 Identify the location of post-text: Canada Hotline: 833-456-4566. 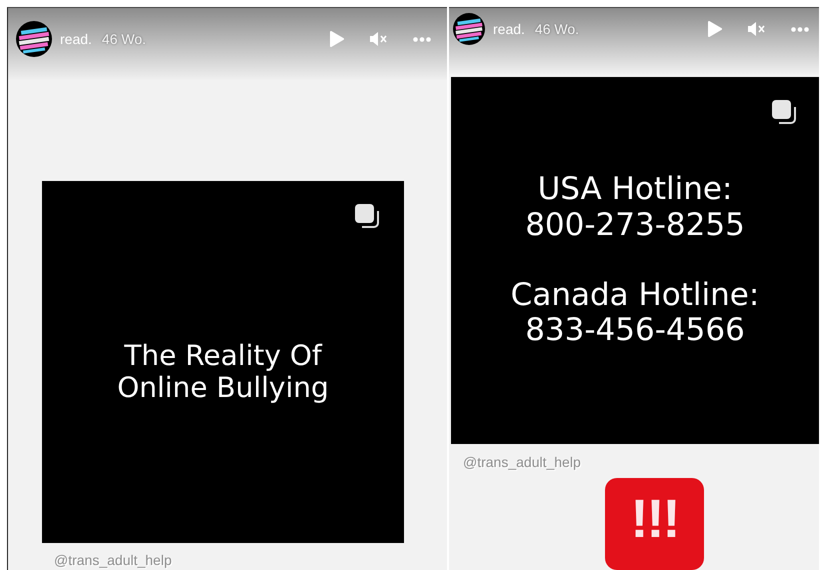
(635, 313).